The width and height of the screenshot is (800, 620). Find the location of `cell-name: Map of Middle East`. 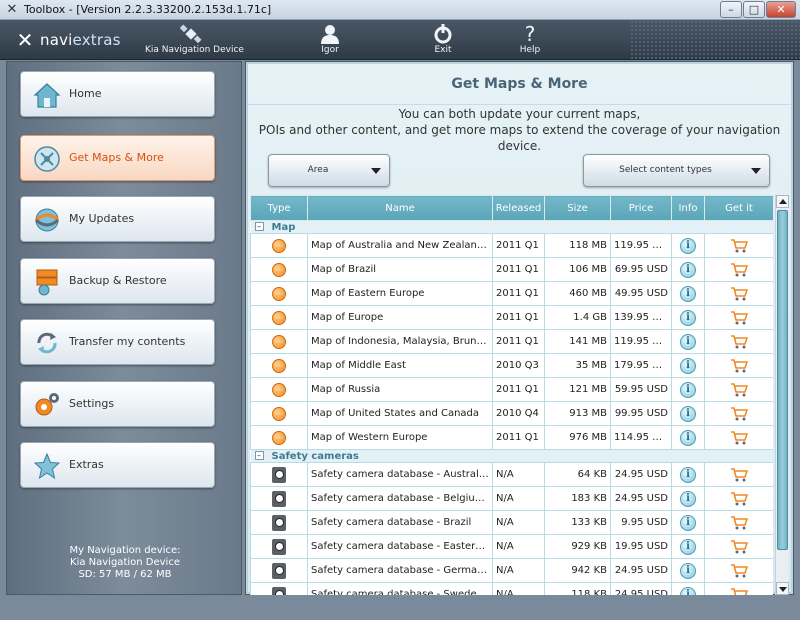

cell-name: Map of Middle East is located at coordinates (400, 365).